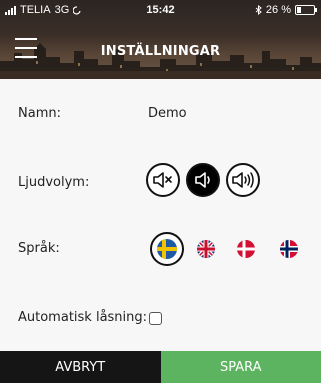 This screenshot has width=321, height=383. I want to click on language-danish-button, so click(246, 249).